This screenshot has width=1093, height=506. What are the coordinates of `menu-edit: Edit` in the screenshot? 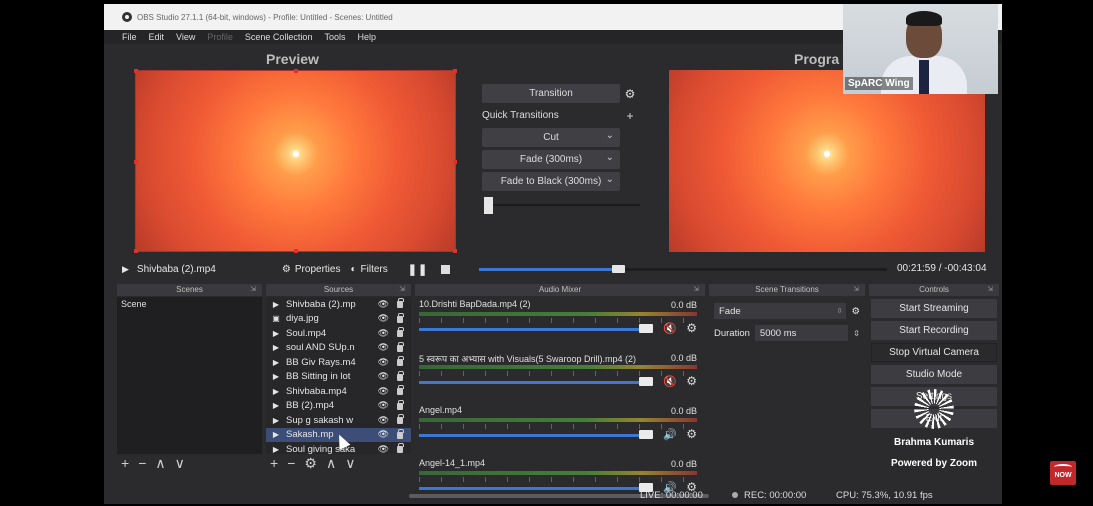 It's located at (157, 37).